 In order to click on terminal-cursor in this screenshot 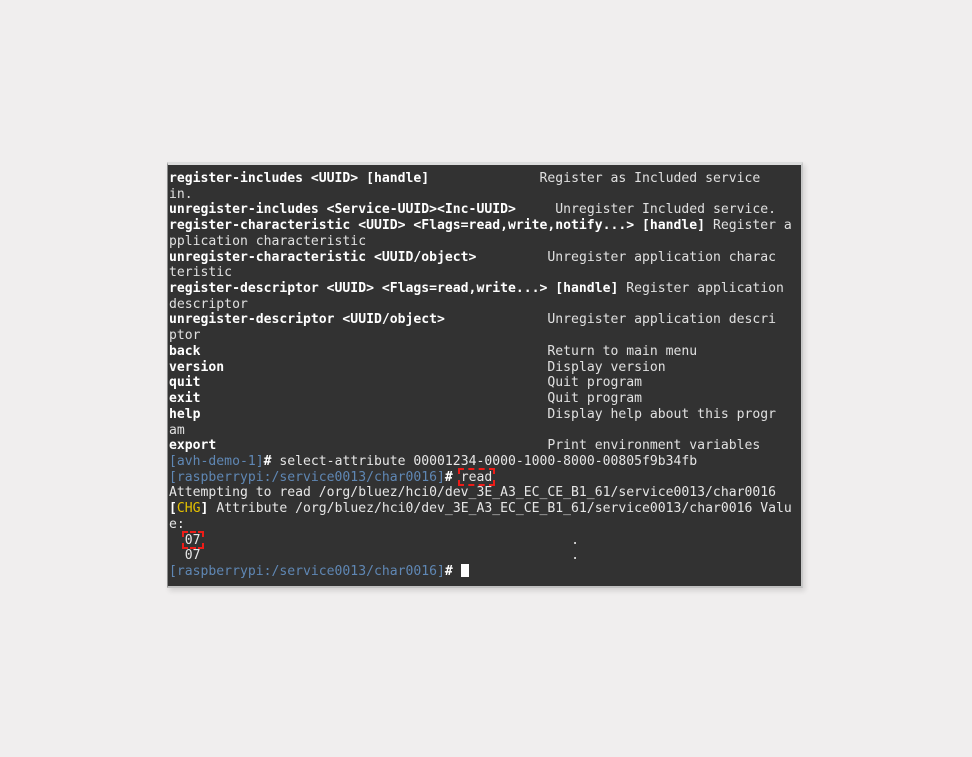, I will do `click(464, 570)`.